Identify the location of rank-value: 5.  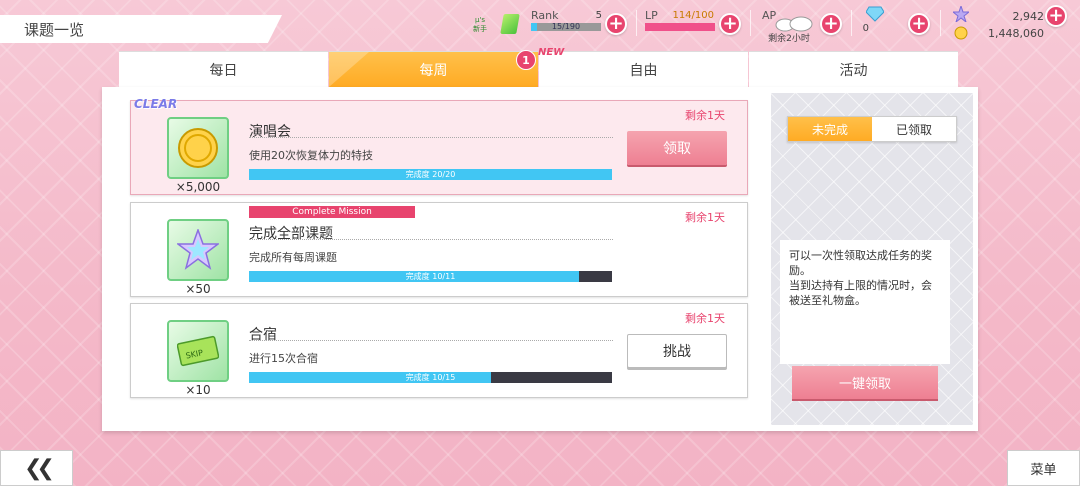
(598, 15).